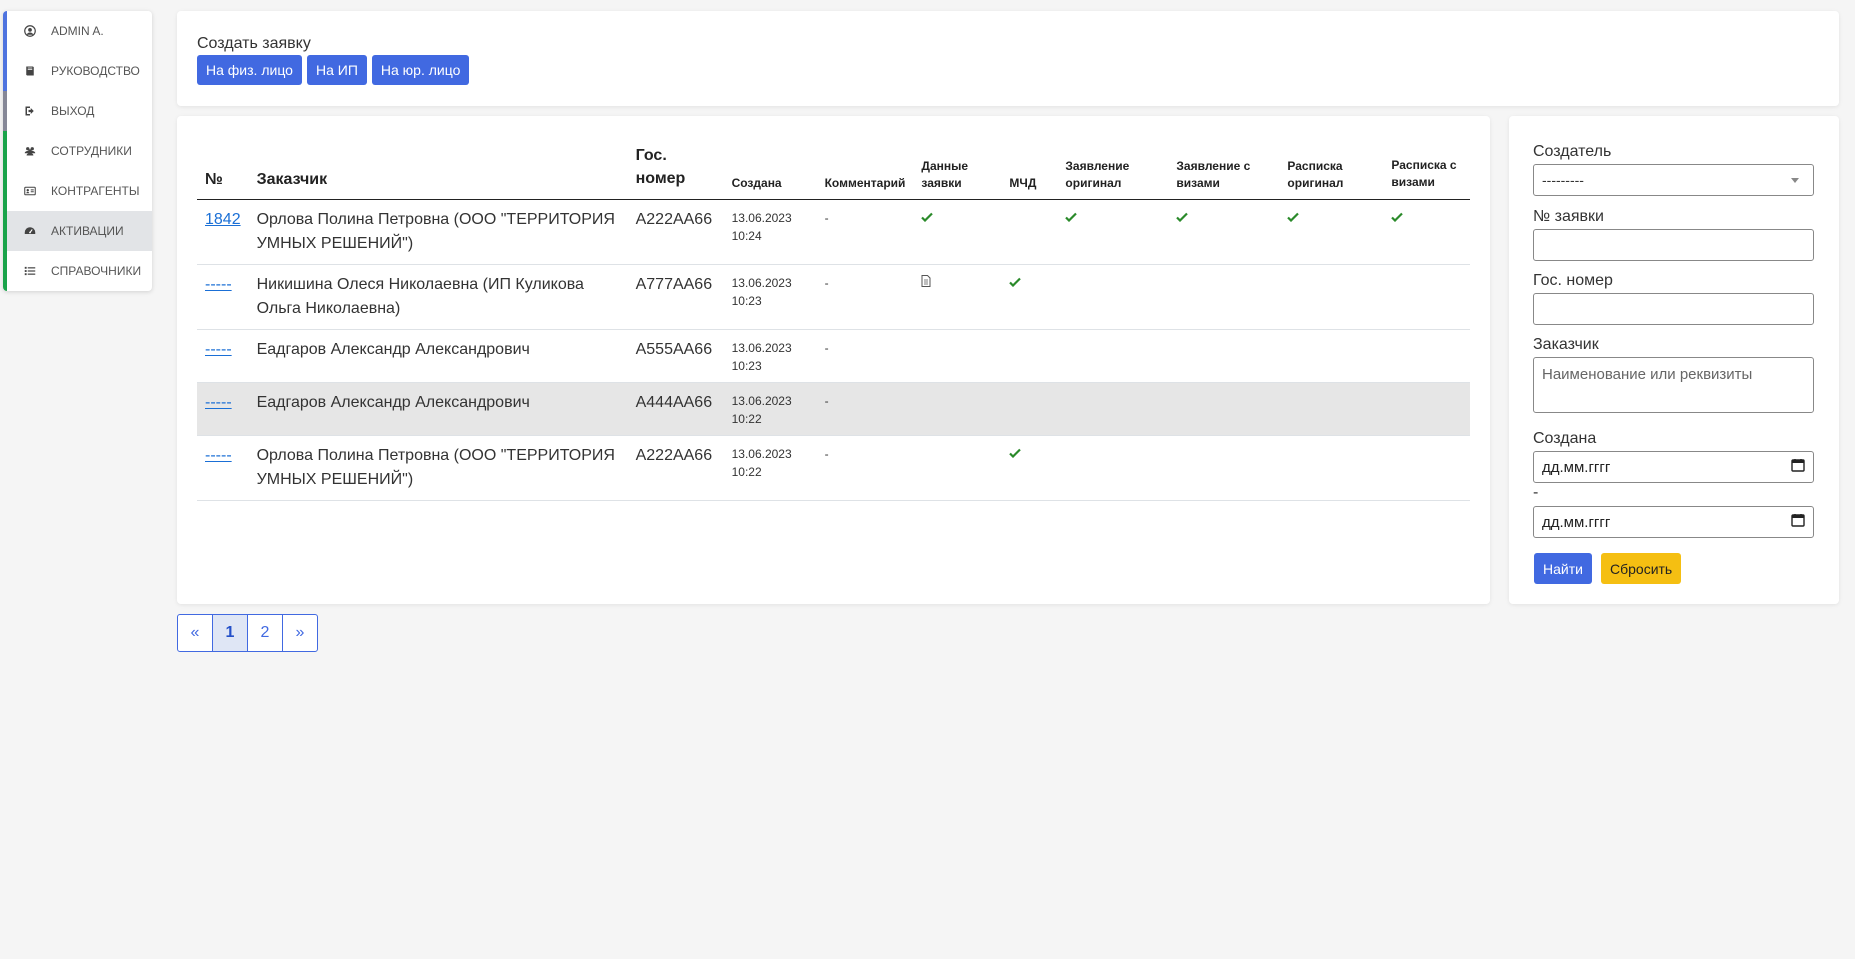 This screenshot has height=959, width=1855. What do you see at coordinates (30, 71) in the screenshot?
I see `book-icon` at bounding box center [30, 71].